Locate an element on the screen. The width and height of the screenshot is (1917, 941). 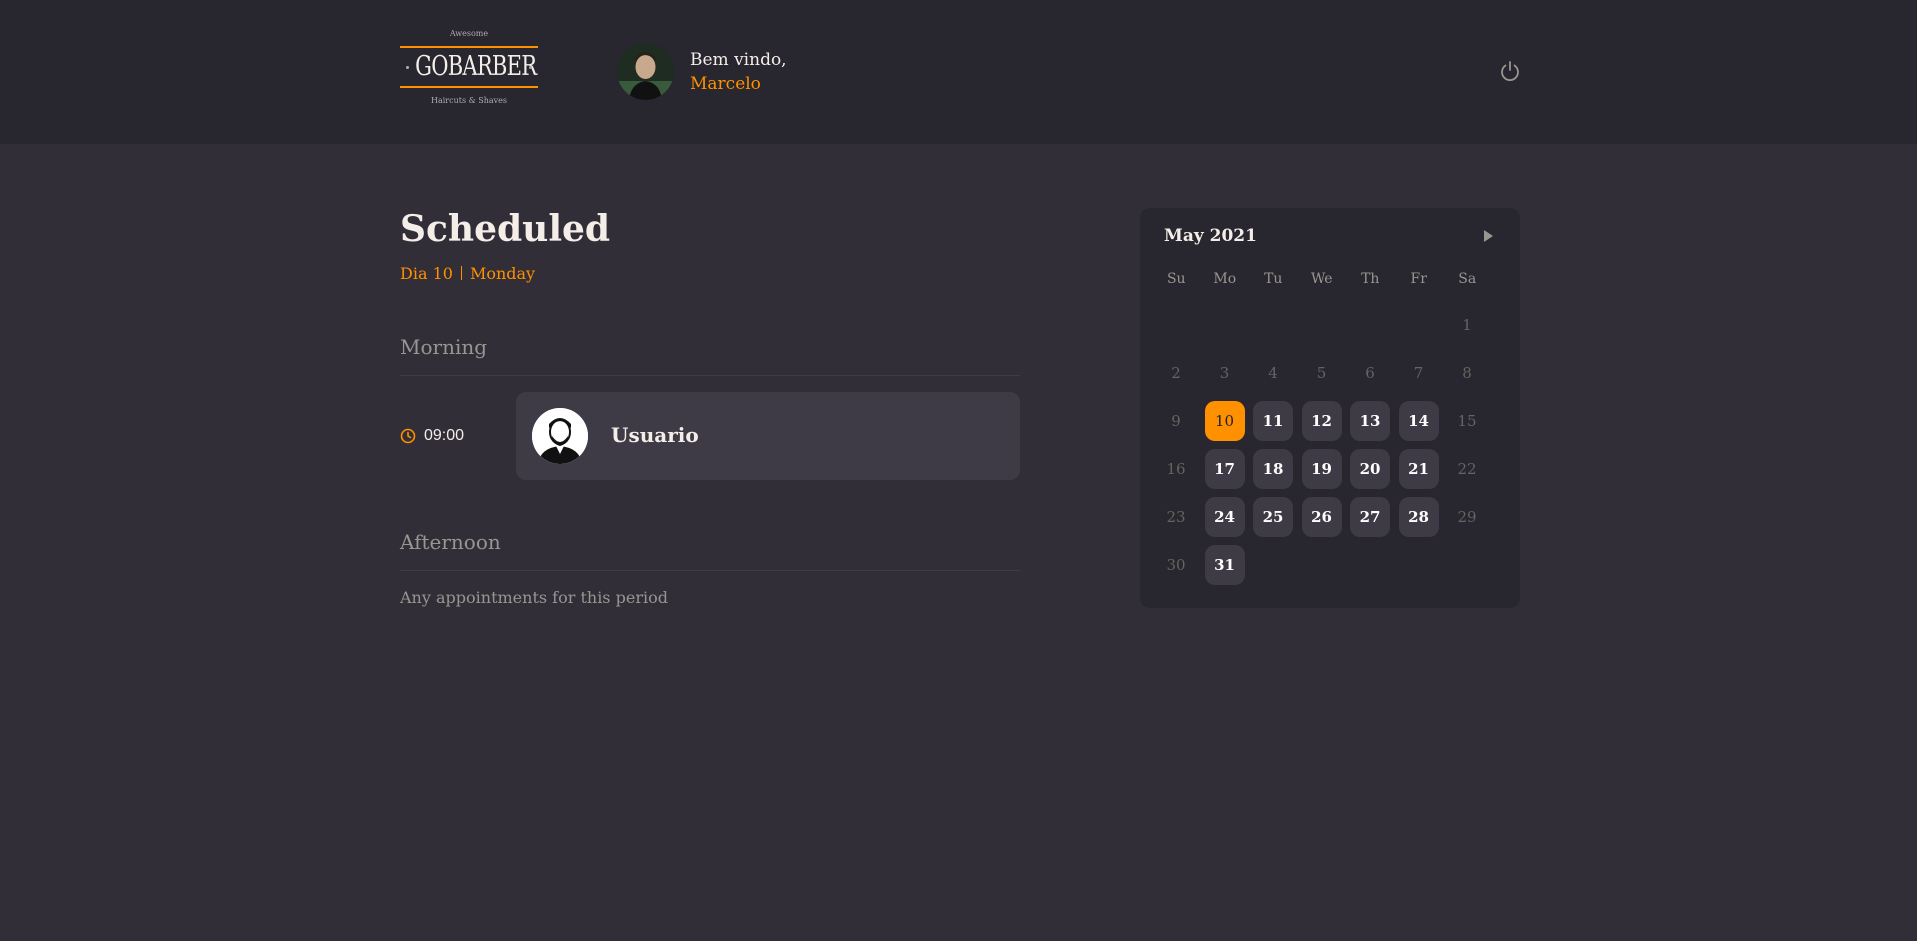
calendar-weekday-row: Su Mo Tu We Th Fr Sa is located at coordinates (1331, 279).